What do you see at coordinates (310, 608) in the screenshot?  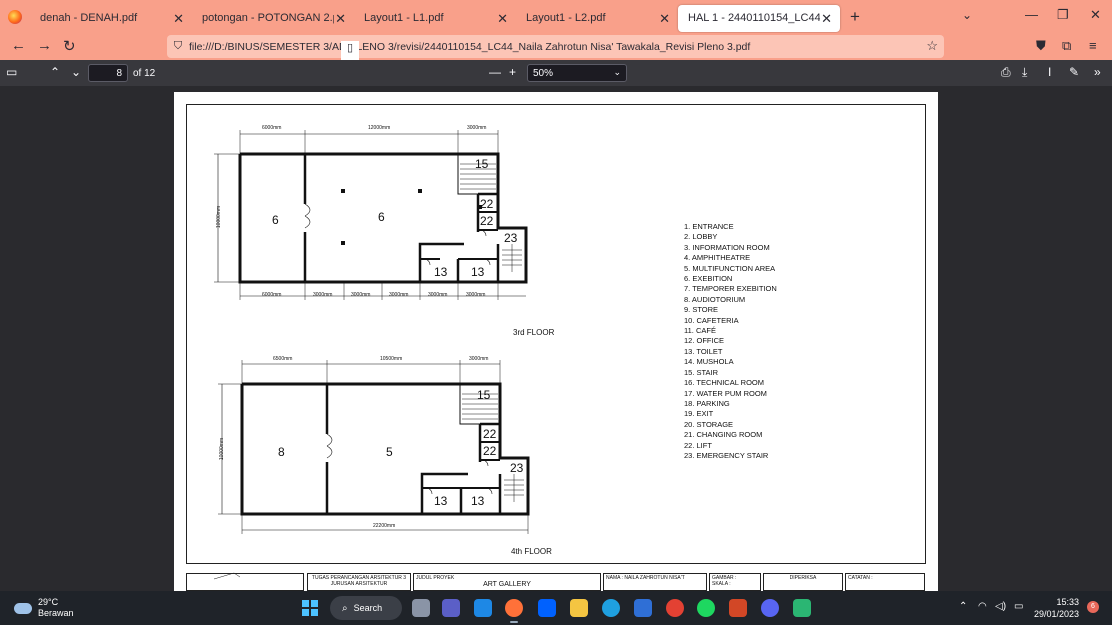 I see `start-button` at bounding box center [310, 608].